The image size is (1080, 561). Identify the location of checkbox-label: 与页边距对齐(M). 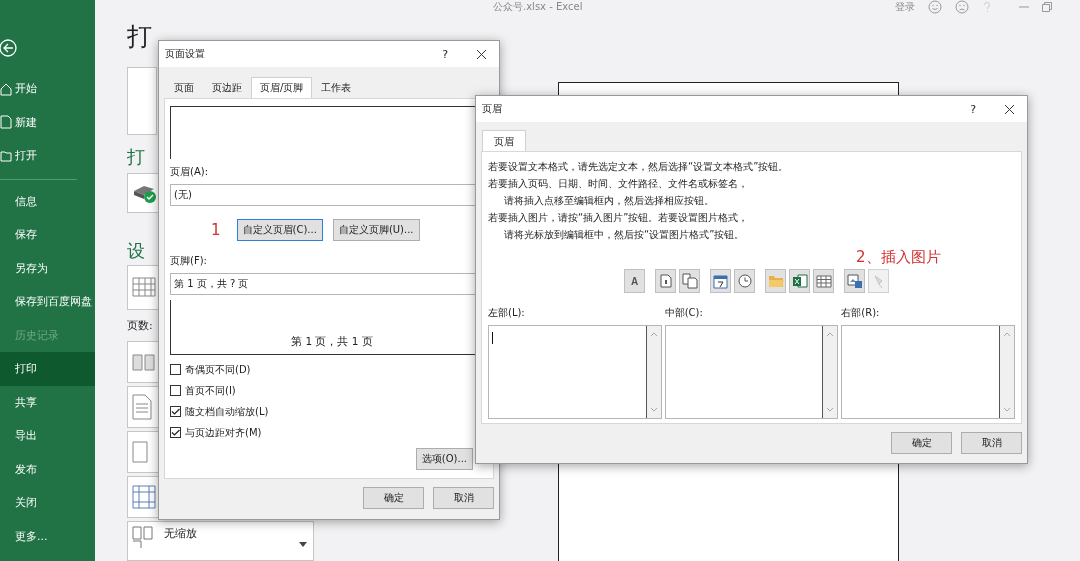
(223, 432).